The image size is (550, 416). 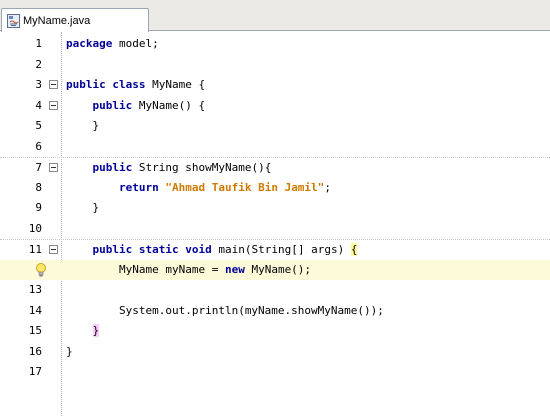 What do you see at coordinates (158, 249) in the screenshot?
I see `keyword-token: static` at bounding box center [158, 249].